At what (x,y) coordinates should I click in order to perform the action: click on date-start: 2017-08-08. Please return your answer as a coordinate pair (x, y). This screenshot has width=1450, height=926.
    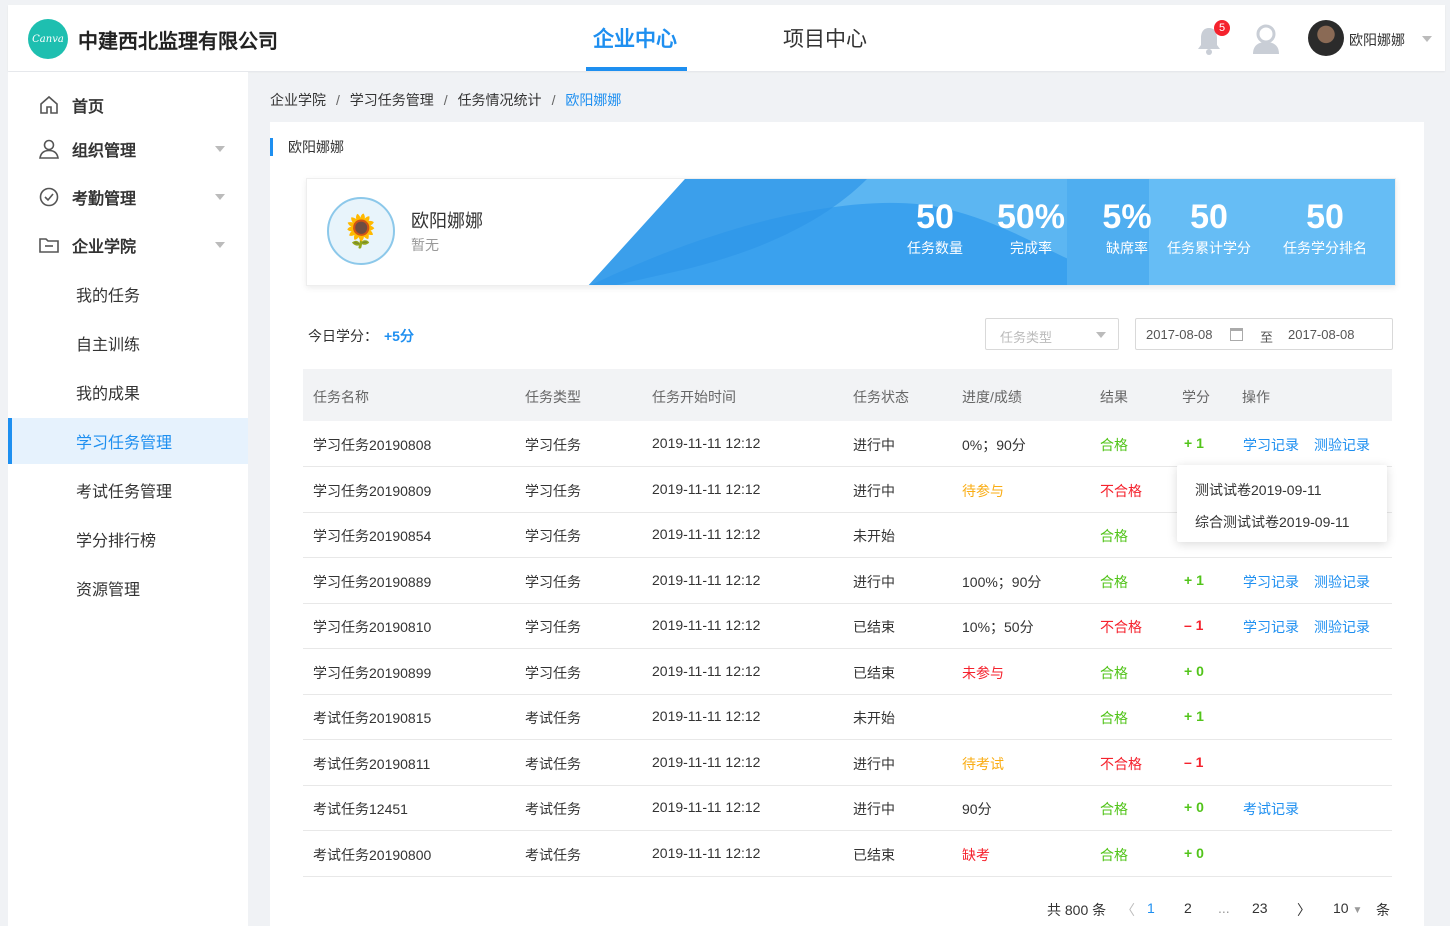
    Looking at the image, I should click on (1179, 334).